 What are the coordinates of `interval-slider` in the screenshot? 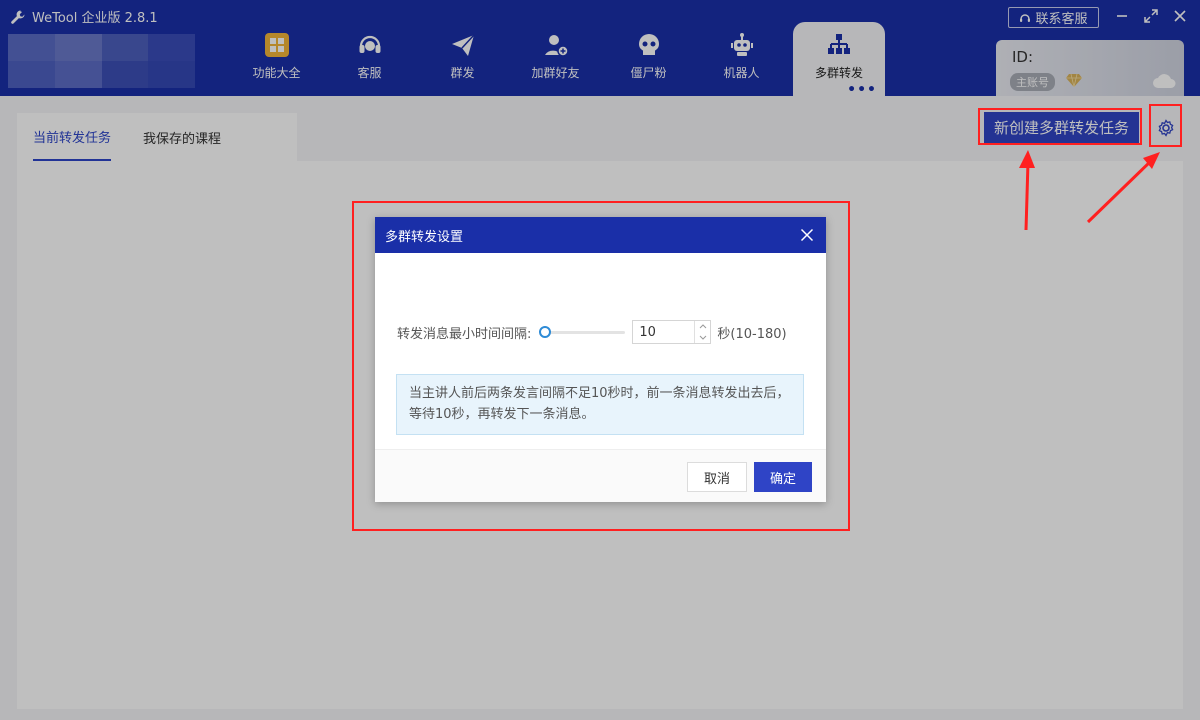 It's located at (582, 332).